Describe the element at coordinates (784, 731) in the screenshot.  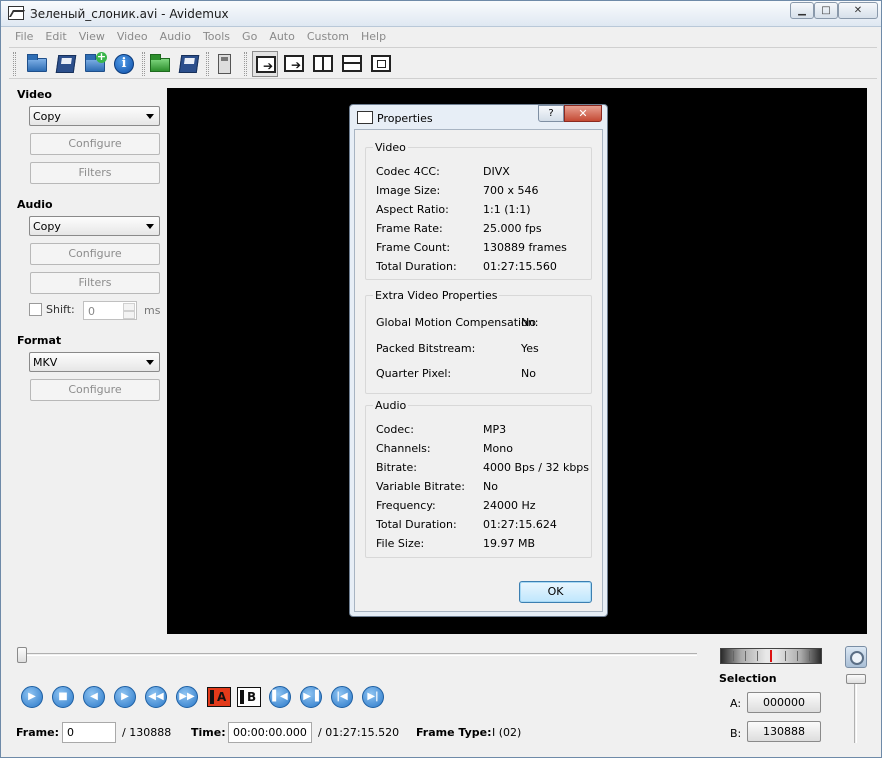
I see `selection-b-button: 130888` at that location.